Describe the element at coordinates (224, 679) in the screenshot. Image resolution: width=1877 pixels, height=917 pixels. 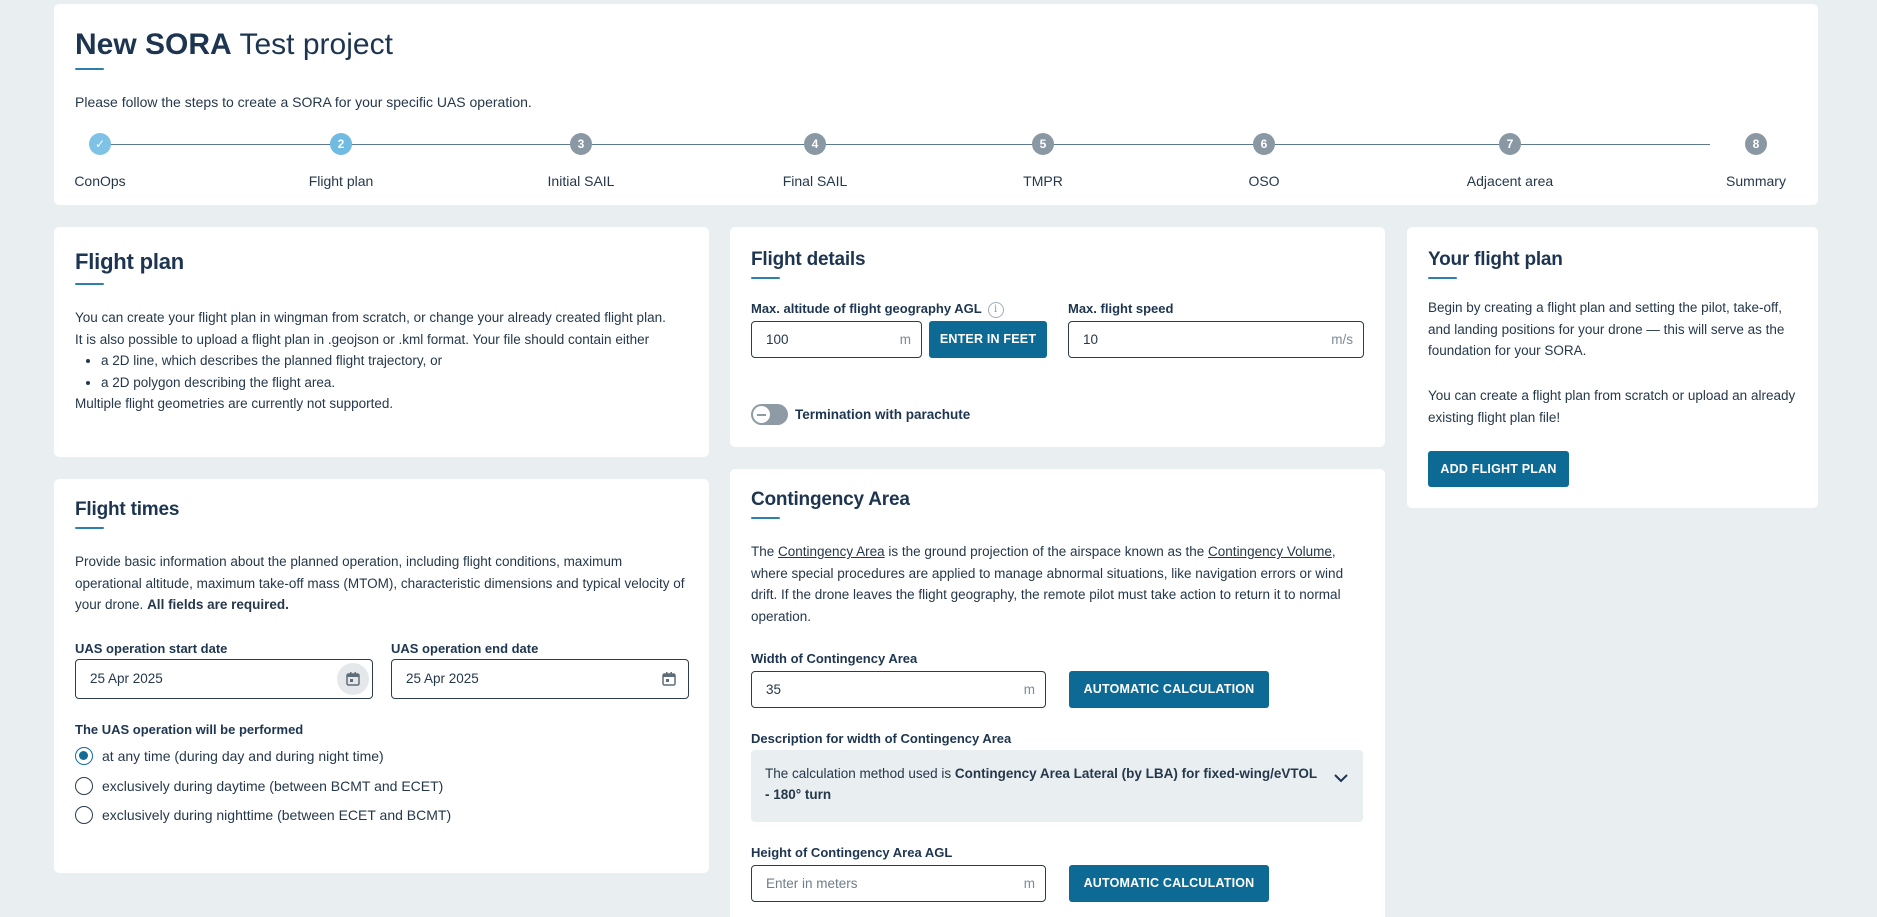
I see `start-date-field: 25 Apr 2025` at that location.